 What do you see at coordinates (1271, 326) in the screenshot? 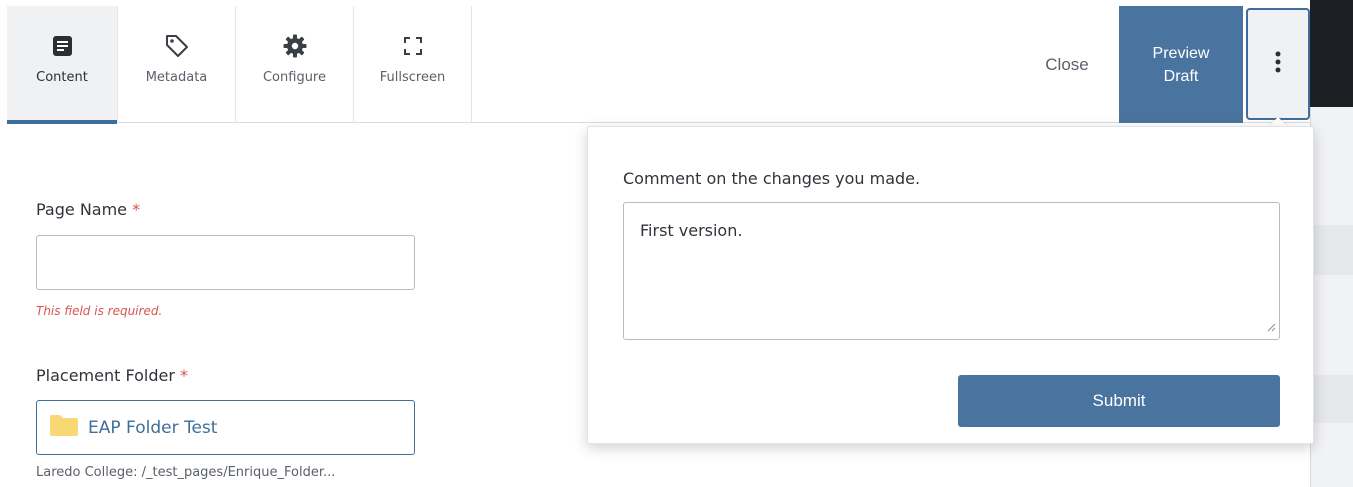
I see `resize-handle-icon` at bounding box center [1271, 326].